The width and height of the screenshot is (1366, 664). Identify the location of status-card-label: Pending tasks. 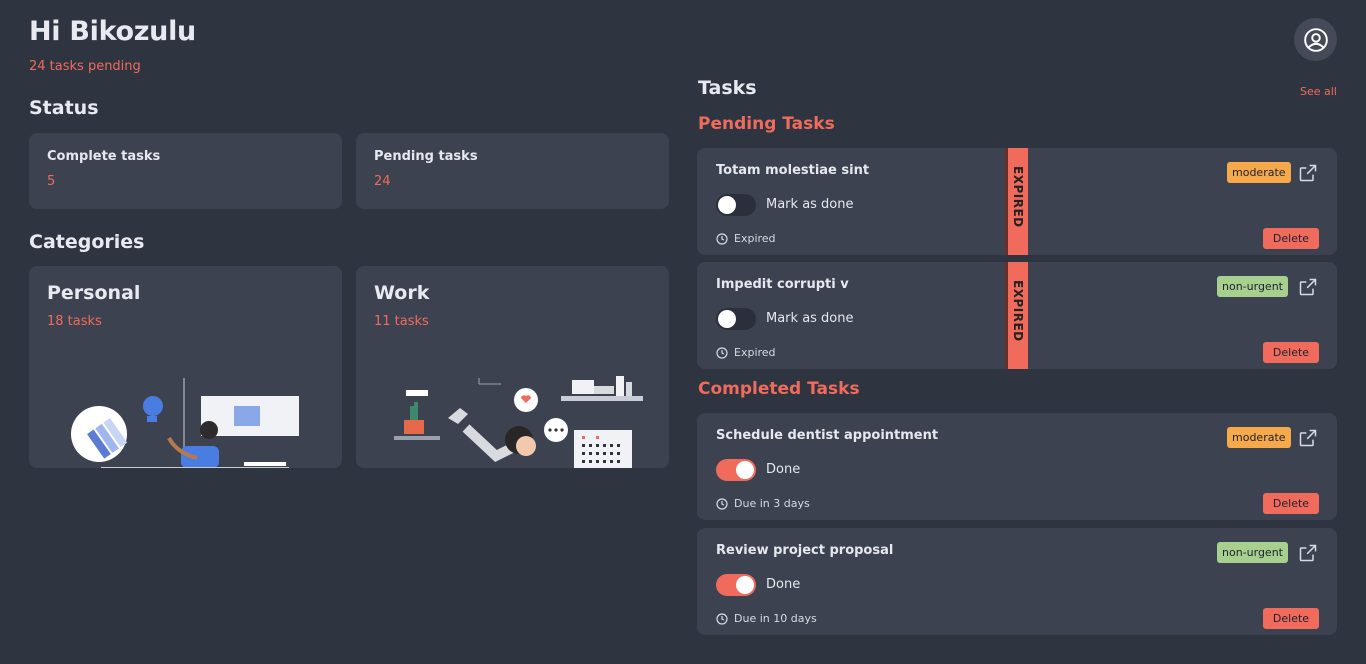
(426, 156).